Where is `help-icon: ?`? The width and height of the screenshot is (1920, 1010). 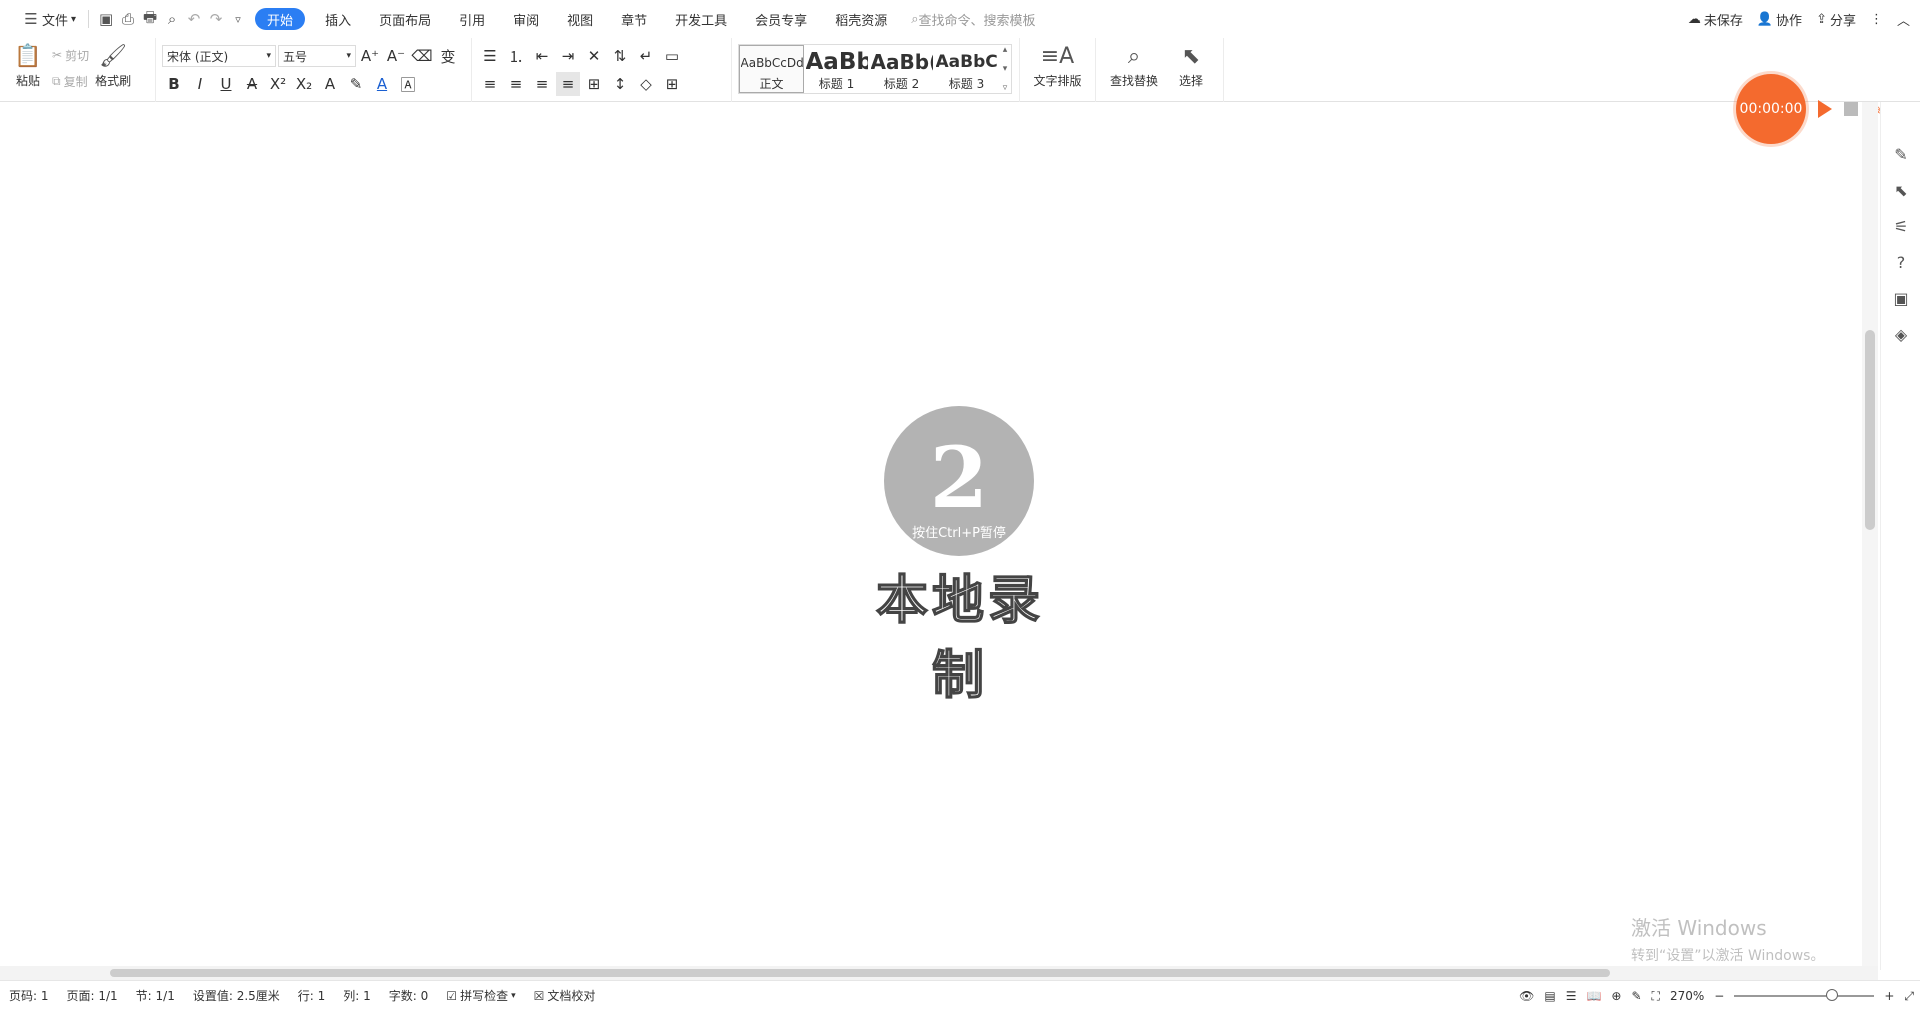
help-icon: ? is located at coordinates (1900, 262).